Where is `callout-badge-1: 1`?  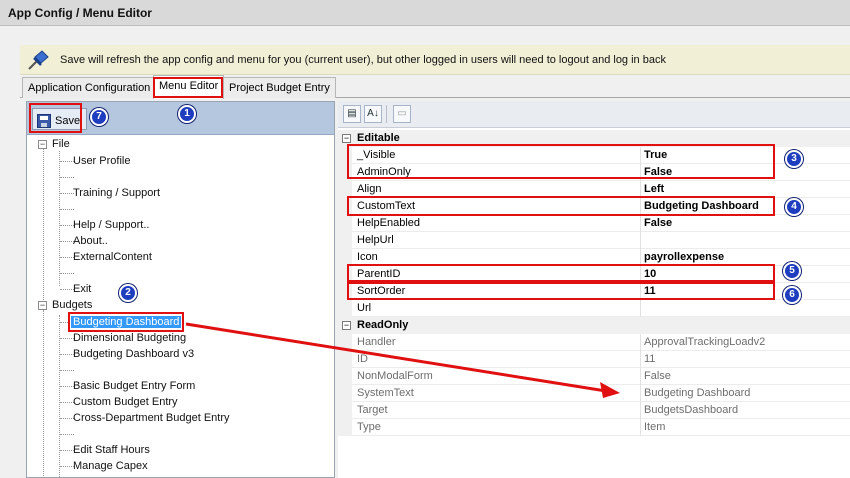 callout-badge-1: 1 is located at coordinates (187, 114).